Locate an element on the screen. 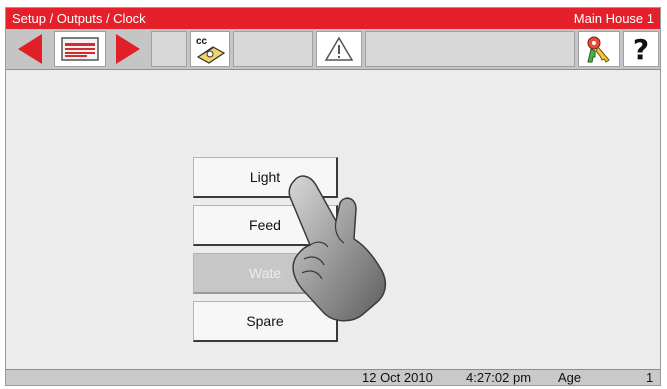 The image size is (667, 389). cc-cursor-icon: cc is located at coordinates (211, 50).